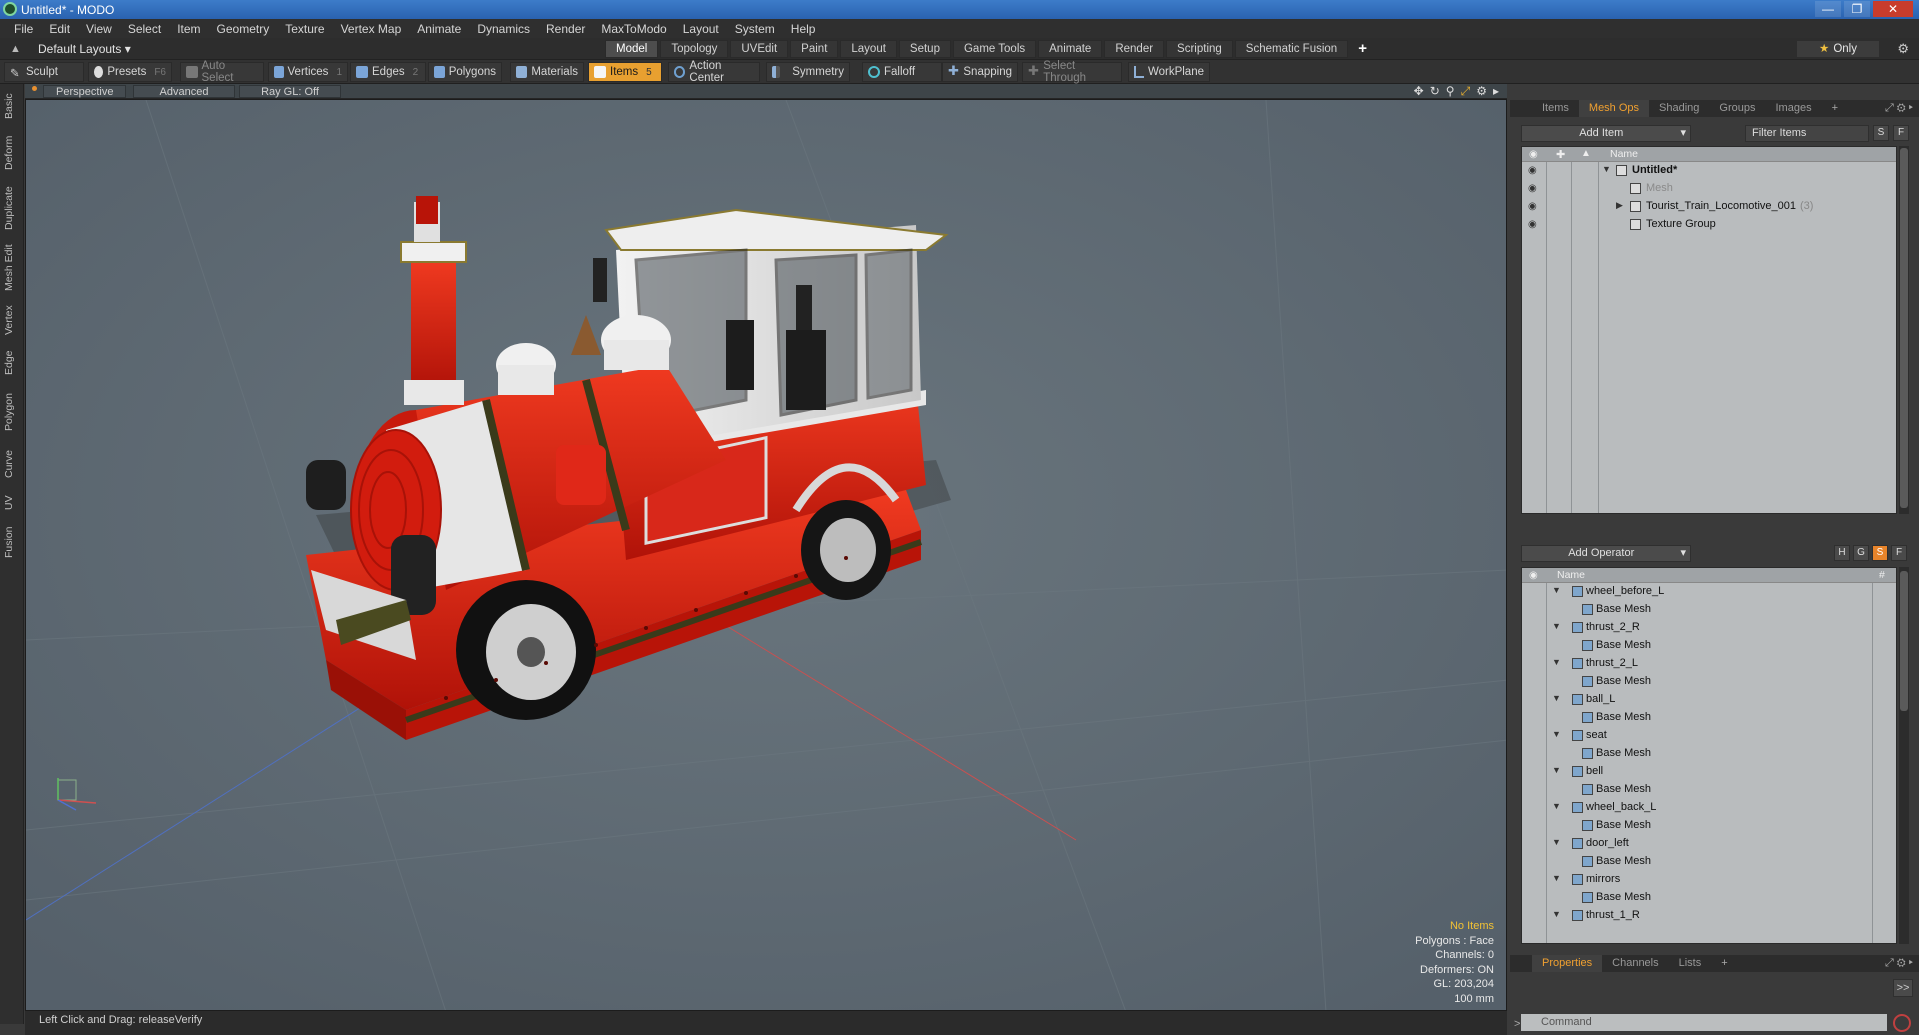 The image size is (1919, 1035). Describe the element at coordinates (694, 49) in the screenshot. I see `tab-topology: Topology` at that location.